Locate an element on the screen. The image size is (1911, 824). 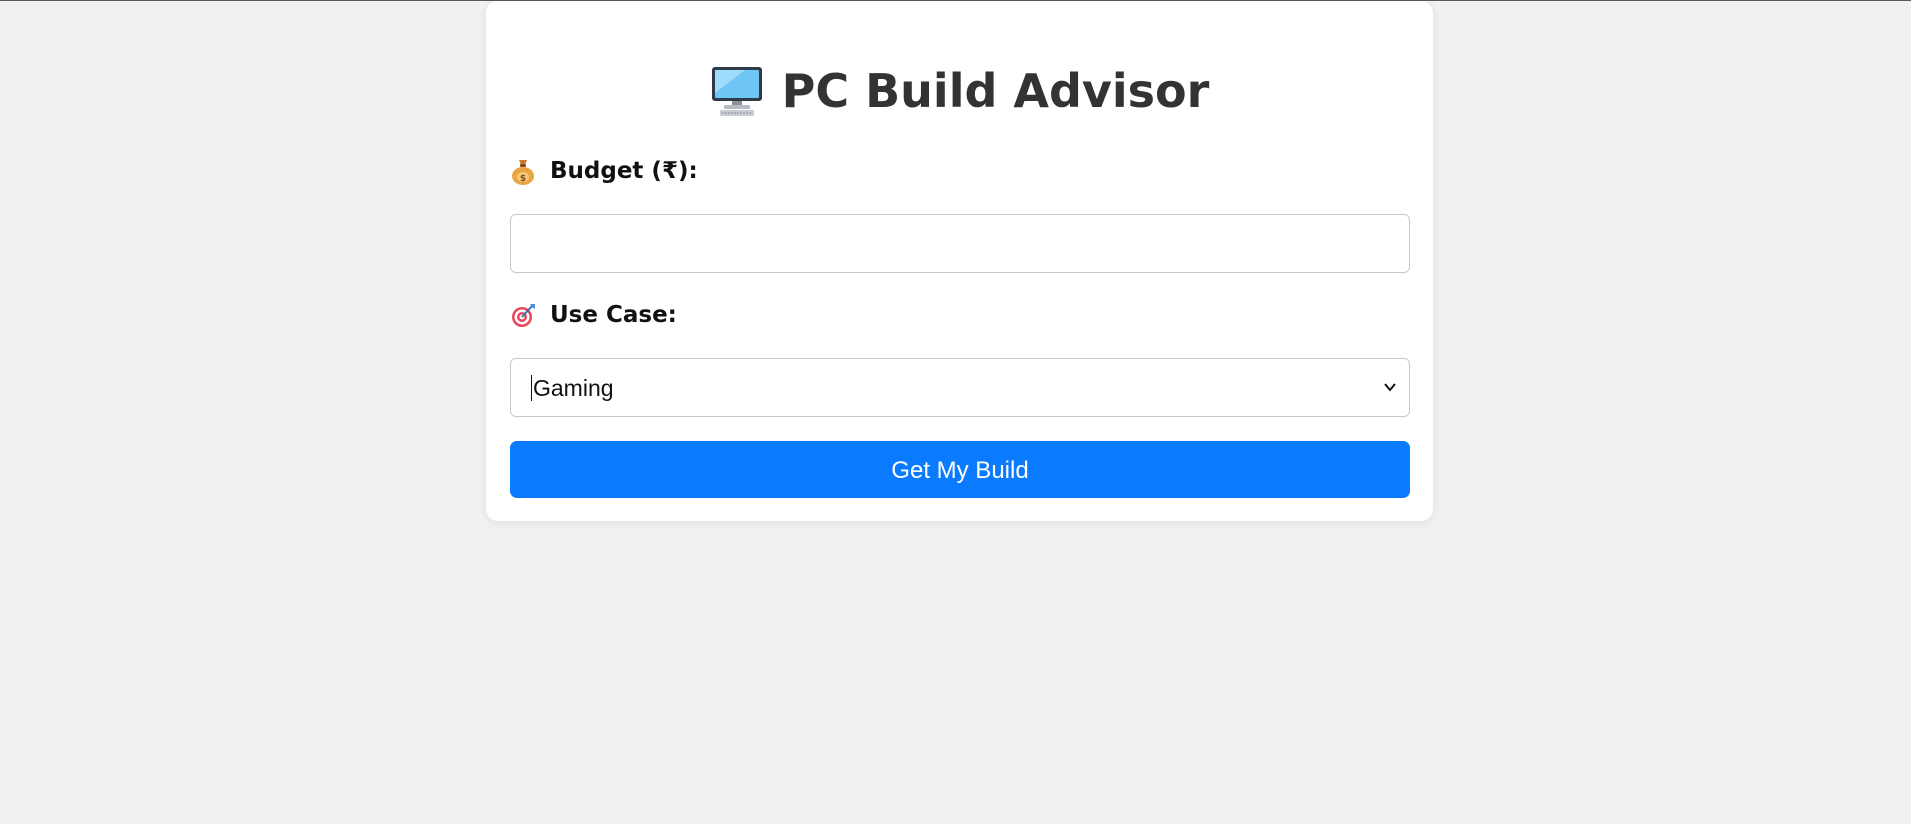
get-my-build-button: Get My Build is located at coordinates (960, 469).